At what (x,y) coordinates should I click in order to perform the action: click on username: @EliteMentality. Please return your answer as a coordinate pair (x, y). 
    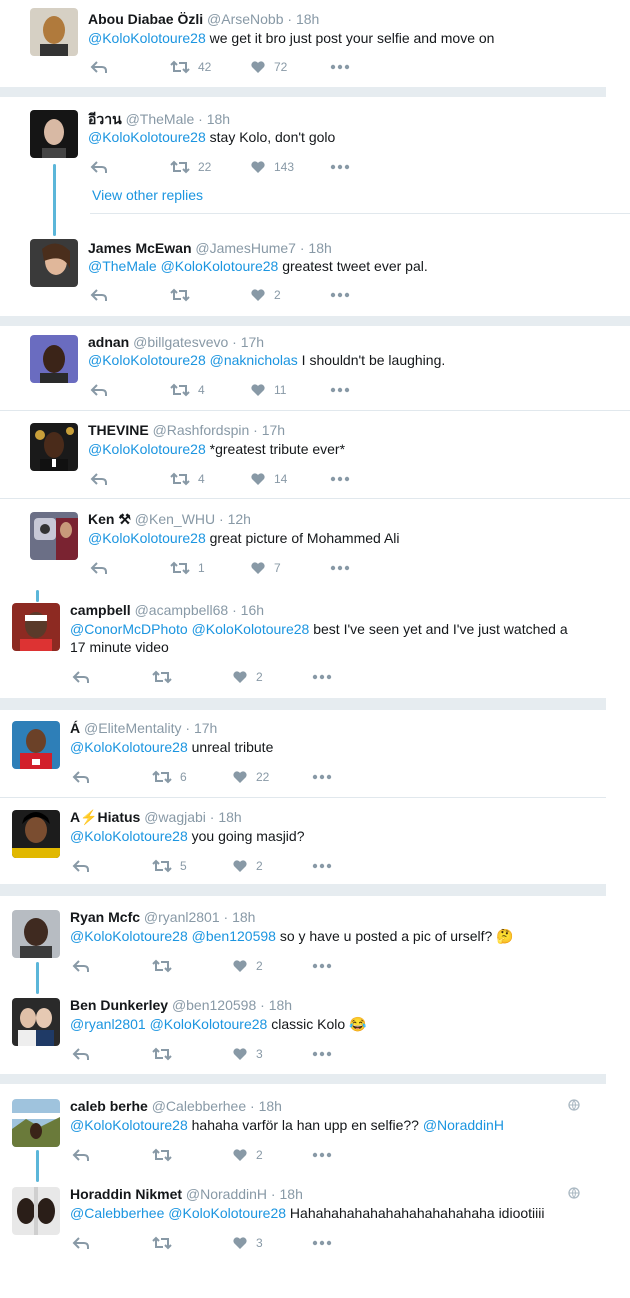
    Looking at the image, I should click on (132, 728).